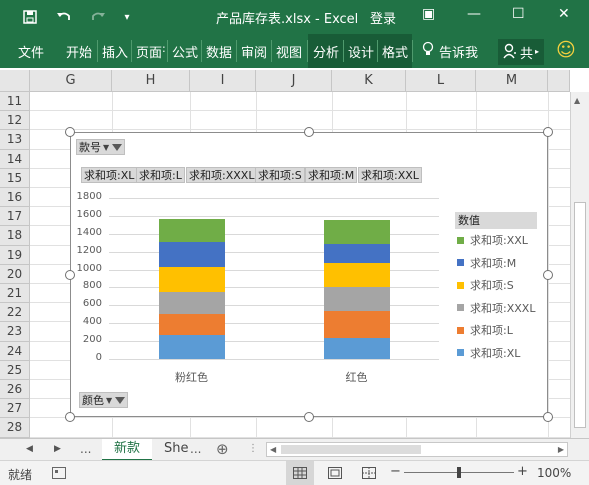 The height and width of the screenshot is (485, 589). What do you see at coordinates (15, 198) in the screenshot?
I see `row-header: 16` at bounding box center [15, 198].